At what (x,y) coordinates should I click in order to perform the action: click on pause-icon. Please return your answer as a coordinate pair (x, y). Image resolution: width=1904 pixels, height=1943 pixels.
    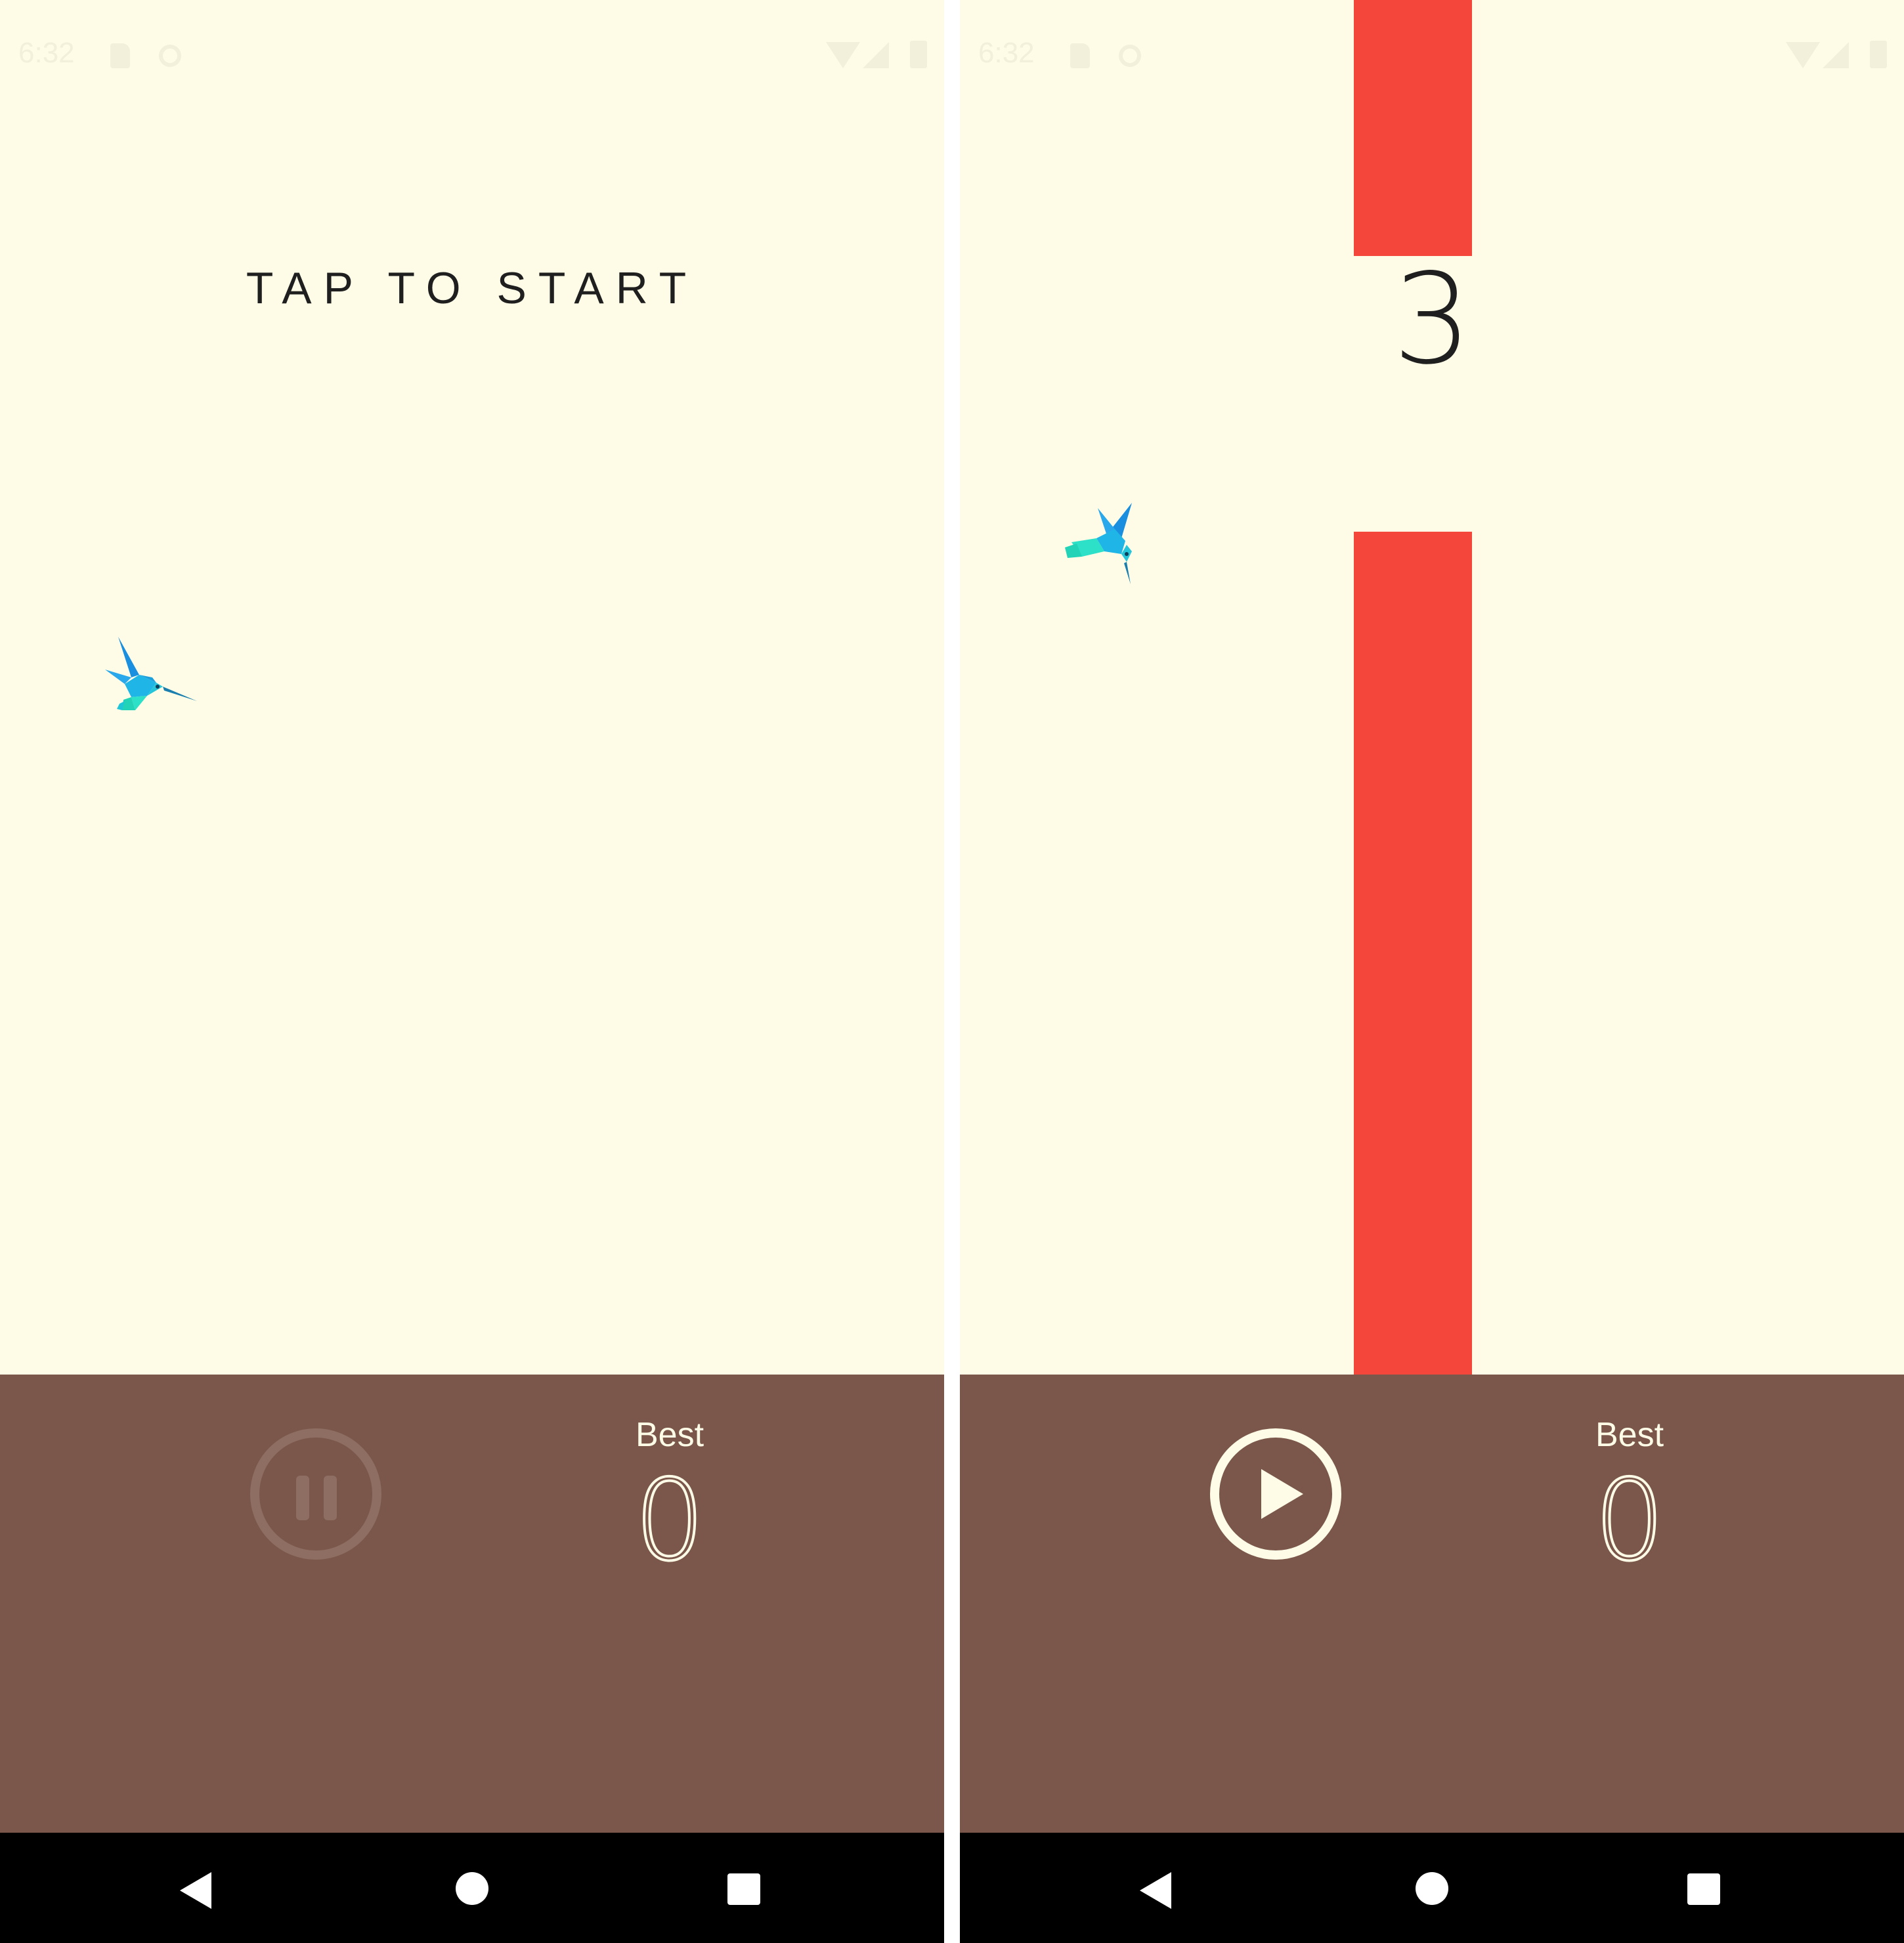
    Looking at the image, I should click on (302, 1498).